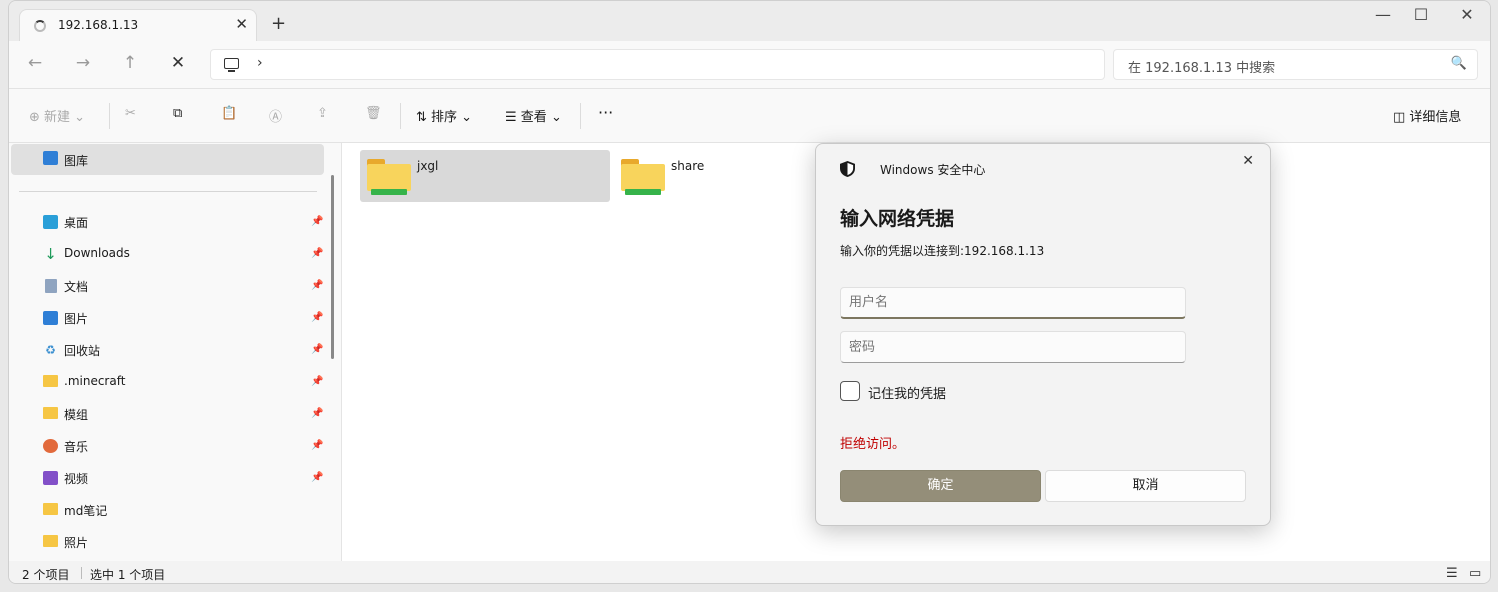 The image size is (1498, 592). I want to click on tab-bar: 192.168.1.13 ✕ + — ☐ ✕, so click(749, 21).